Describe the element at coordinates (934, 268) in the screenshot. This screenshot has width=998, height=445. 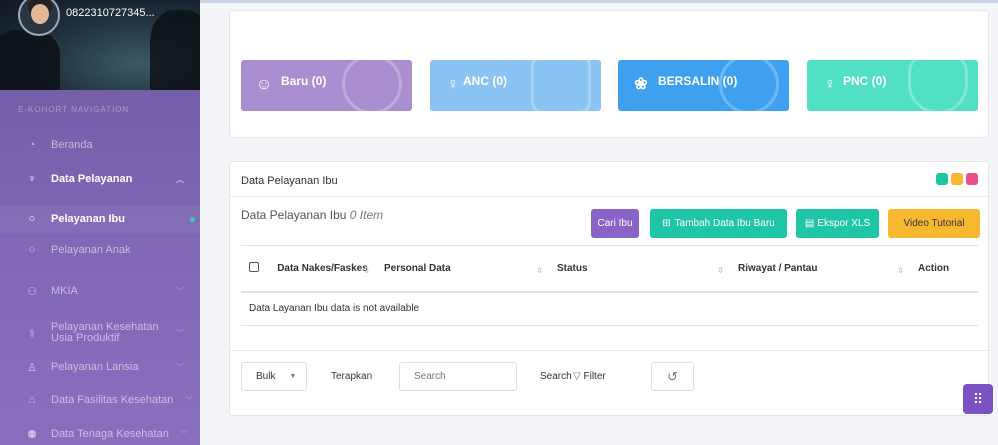
I see `column-label: Action` at that location.